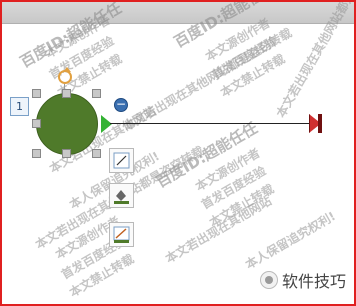 The height and width of the screenshot is (306, 356). I want to click on resize-handle-left, so click(36, 123).